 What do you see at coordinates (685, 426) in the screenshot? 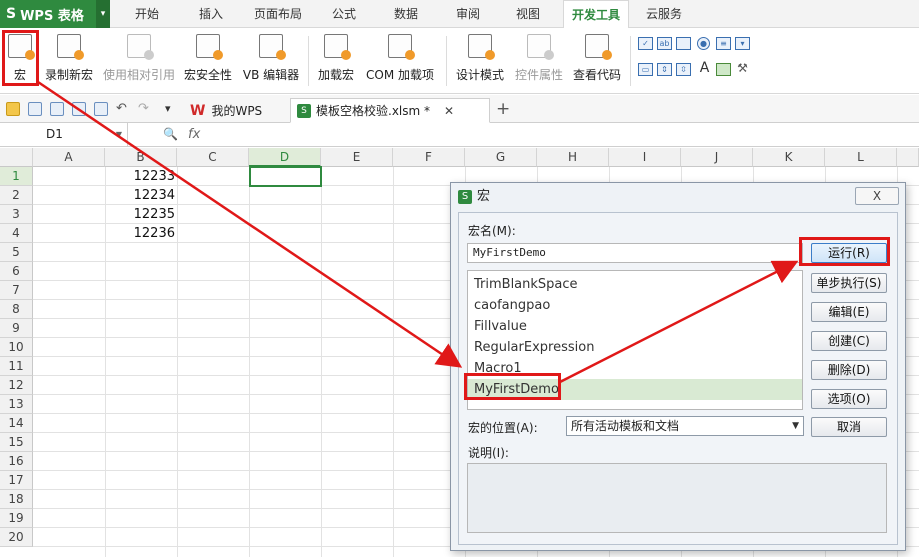
I see `location-select: 所有活动模板和文档 ▼` at bounding box center [685, 426].